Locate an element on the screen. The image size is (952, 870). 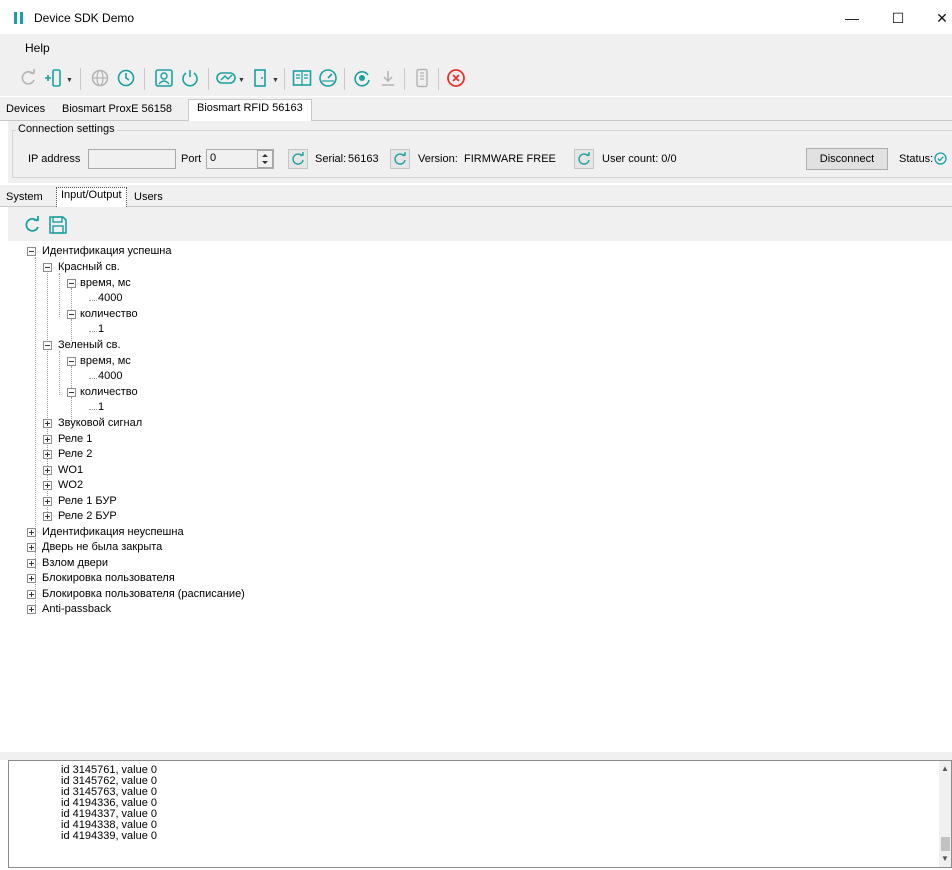
book-icon is located at coordinates (302, 78).